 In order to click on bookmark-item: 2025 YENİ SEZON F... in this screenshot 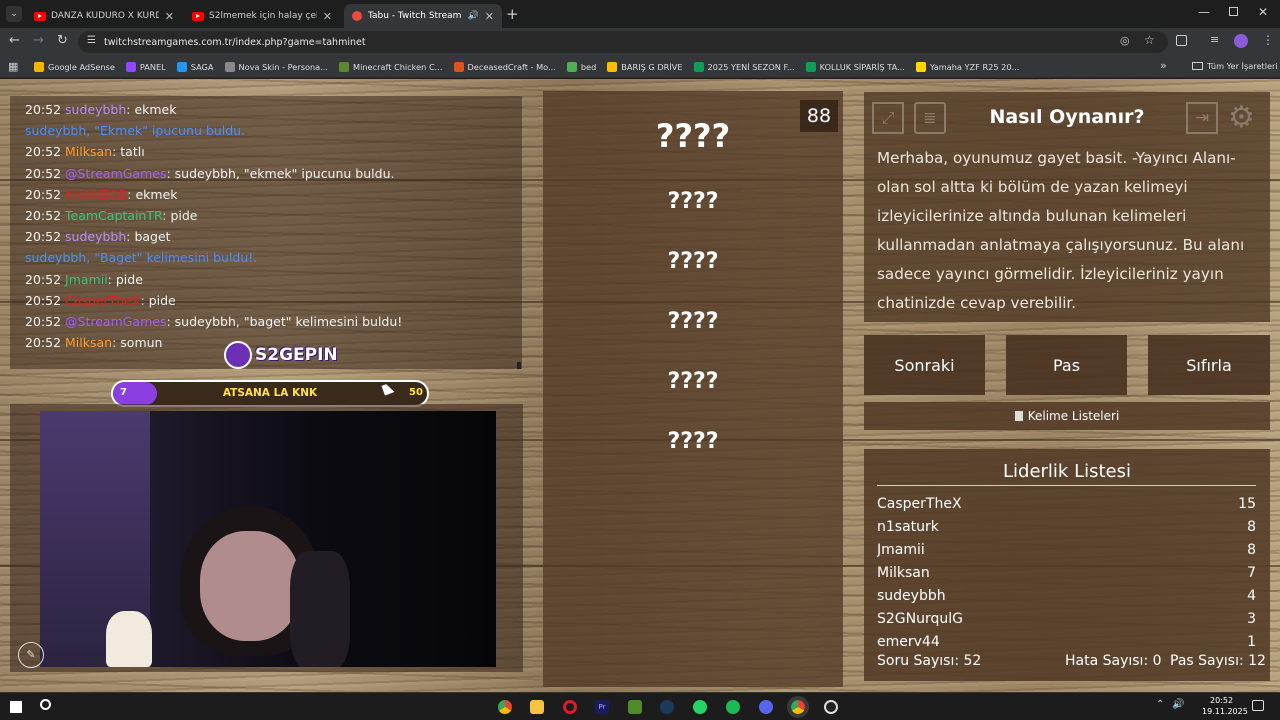, I will do `click(744, 66)`.